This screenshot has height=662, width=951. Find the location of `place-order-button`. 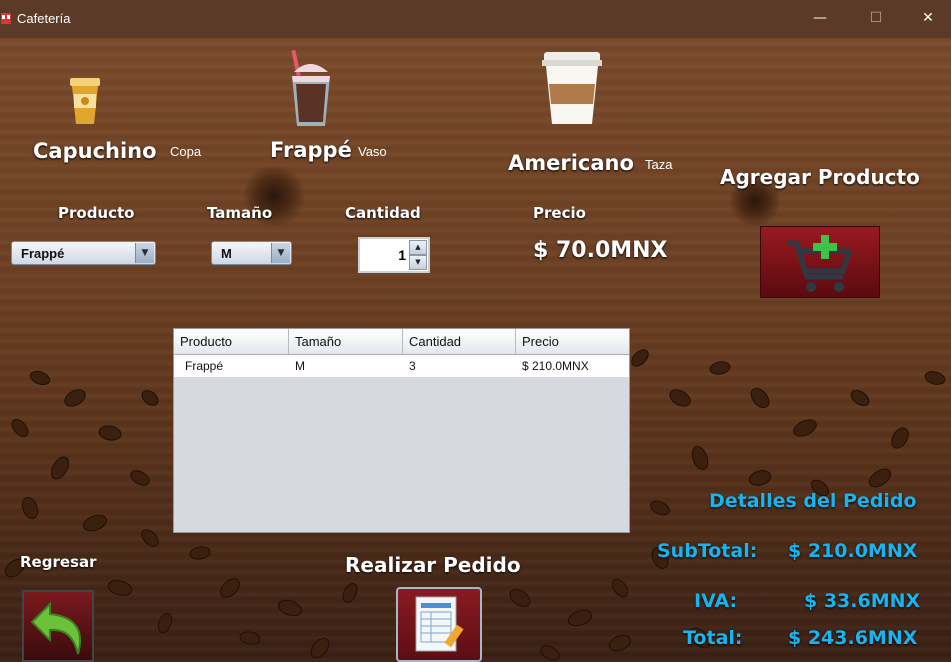

place-order-button is located at coordinates (439, 624).